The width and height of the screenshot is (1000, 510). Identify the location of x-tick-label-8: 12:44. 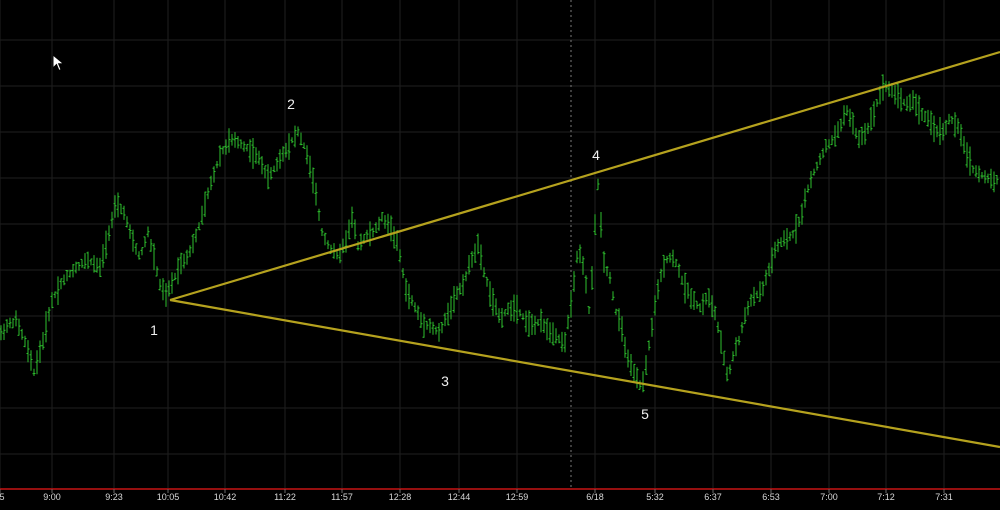
(459, 497).